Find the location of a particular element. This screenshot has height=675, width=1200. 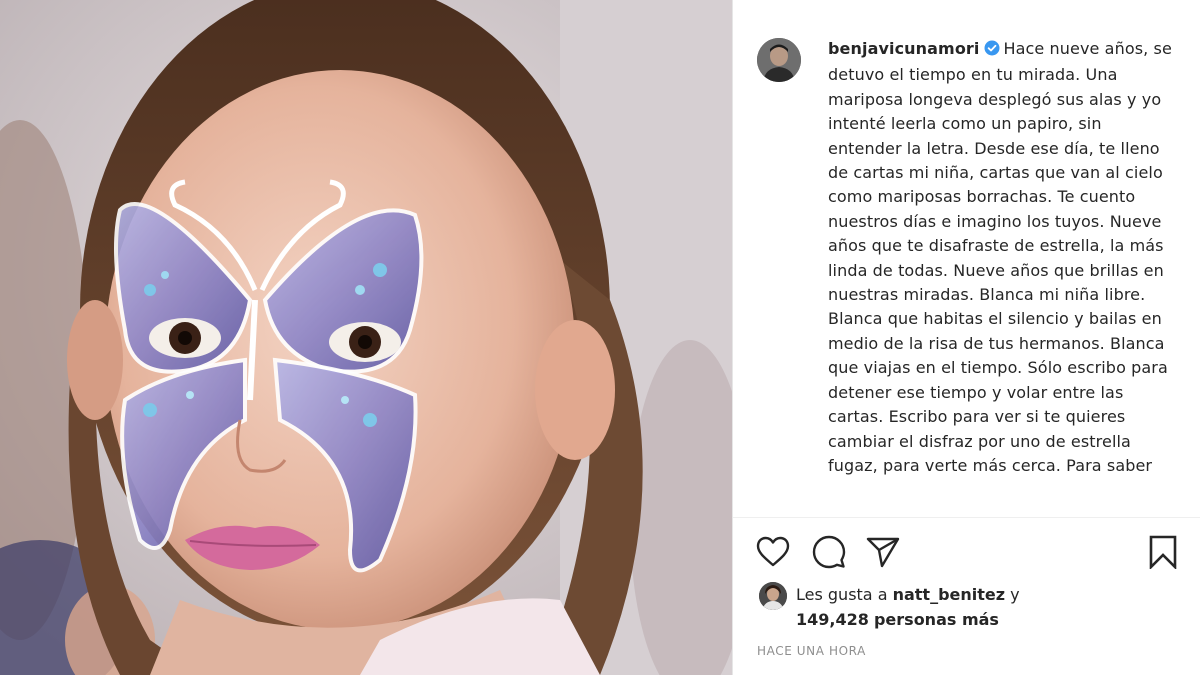

share-button is located at coordinates (883, 552).